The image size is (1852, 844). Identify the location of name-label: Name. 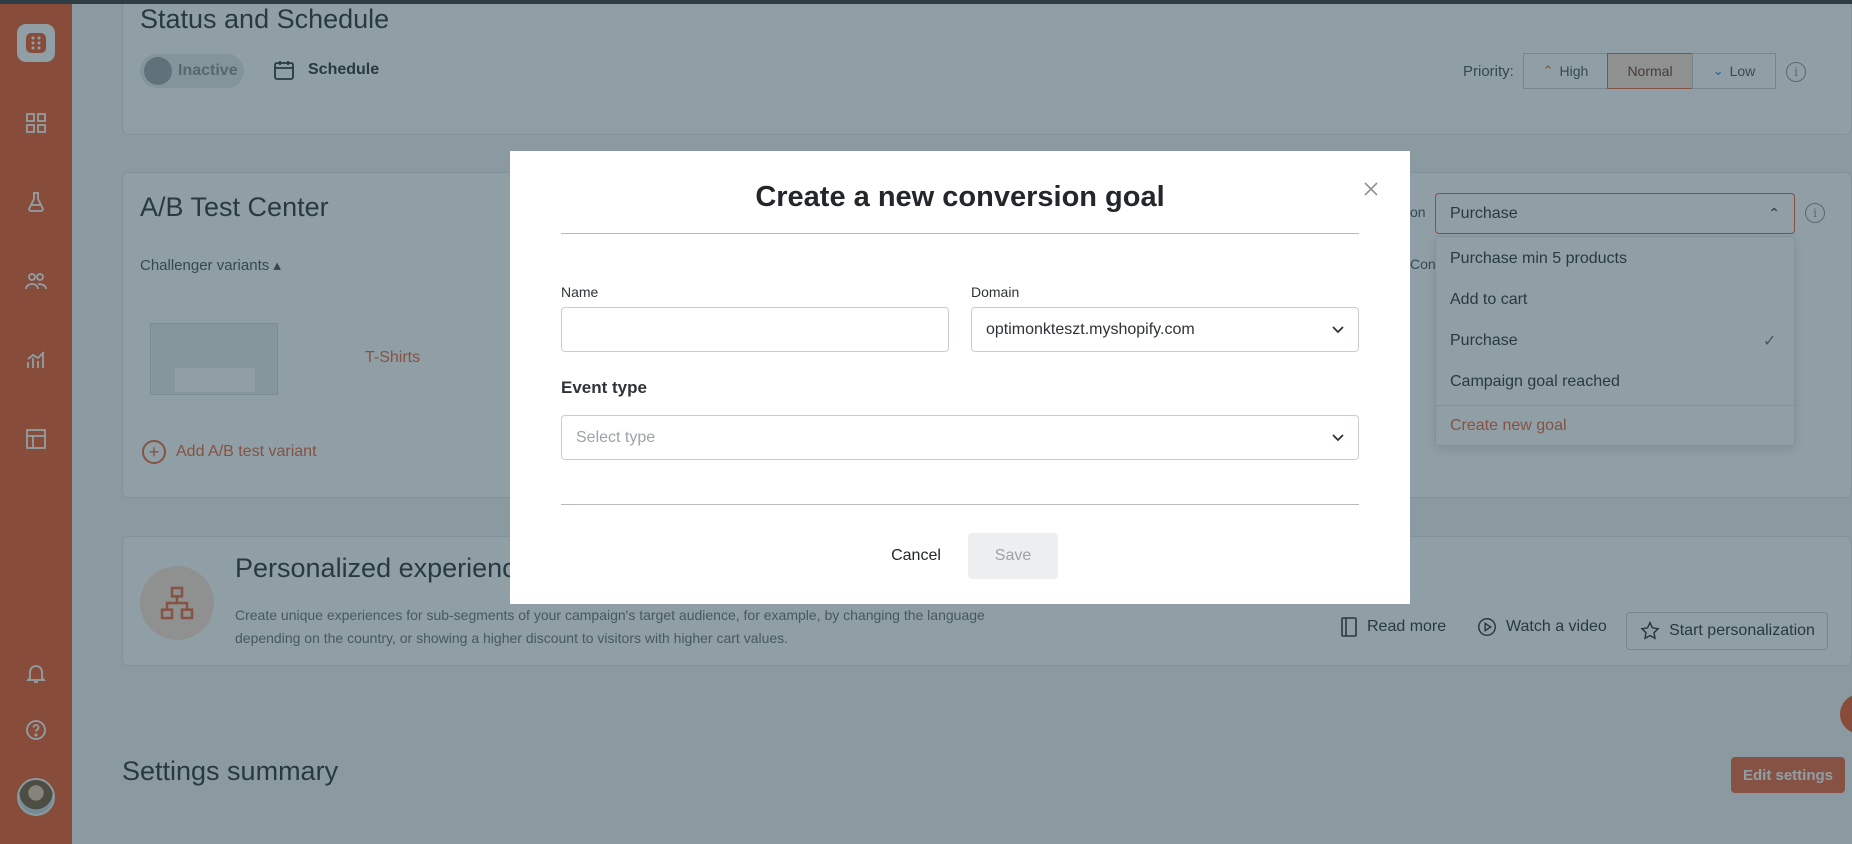
(580, 292).